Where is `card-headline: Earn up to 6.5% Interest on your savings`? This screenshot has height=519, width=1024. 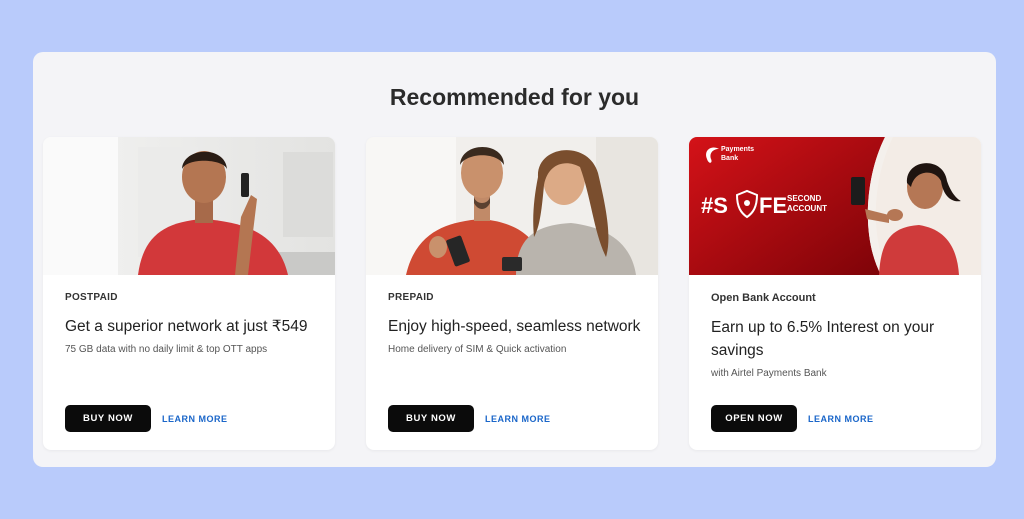
card-headline: Earn up to 6.5% Interest on your savings is located at coordinates (823, 339).